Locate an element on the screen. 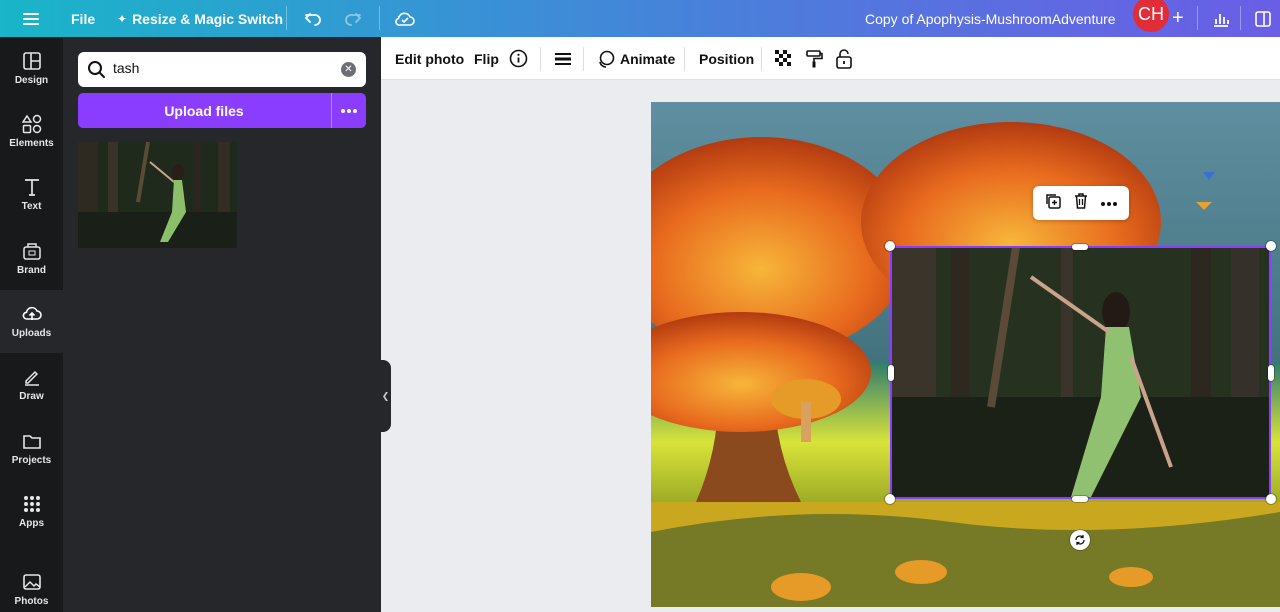  element-floating-toolbar is located at coordinates (1081, 203).